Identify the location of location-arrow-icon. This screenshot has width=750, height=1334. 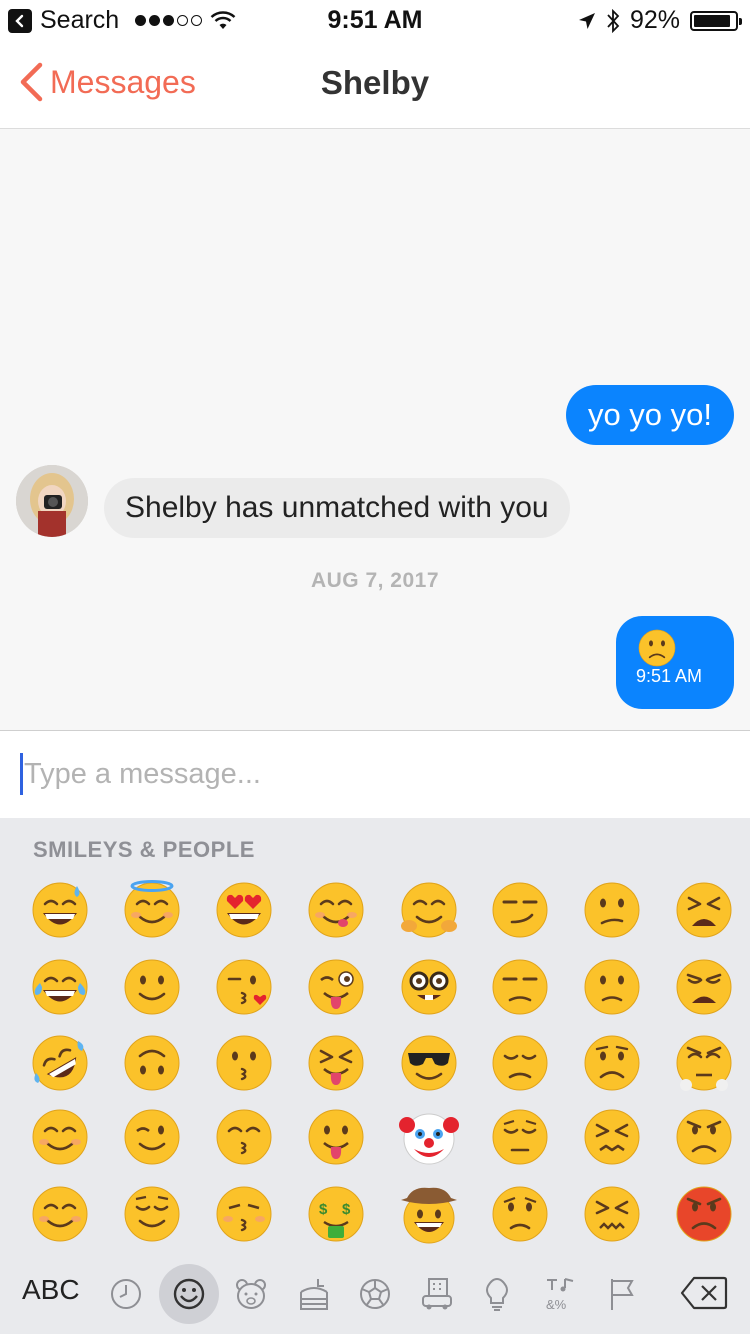
(586, 20).